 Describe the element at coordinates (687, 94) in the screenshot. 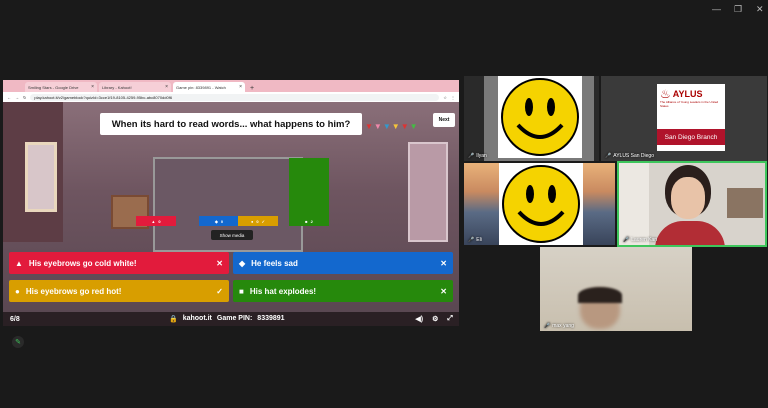

I see `aylus-title: AYLUS` at that location.